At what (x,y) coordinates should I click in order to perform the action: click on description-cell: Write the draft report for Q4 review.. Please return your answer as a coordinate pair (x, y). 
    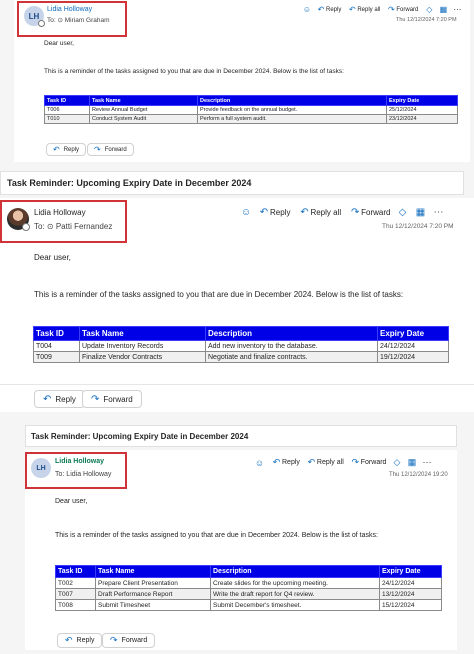
    Looking at the image, I should click on (295, 594).